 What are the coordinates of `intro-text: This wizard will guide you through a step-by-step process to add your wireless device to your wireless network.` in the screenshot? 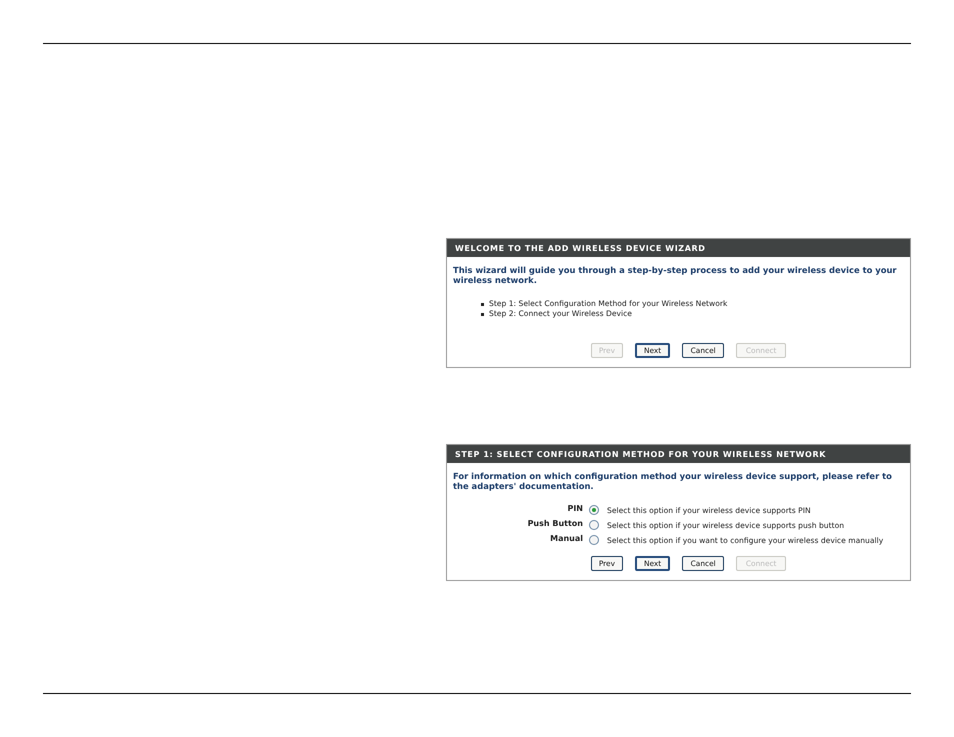 It's located at (675, 275).